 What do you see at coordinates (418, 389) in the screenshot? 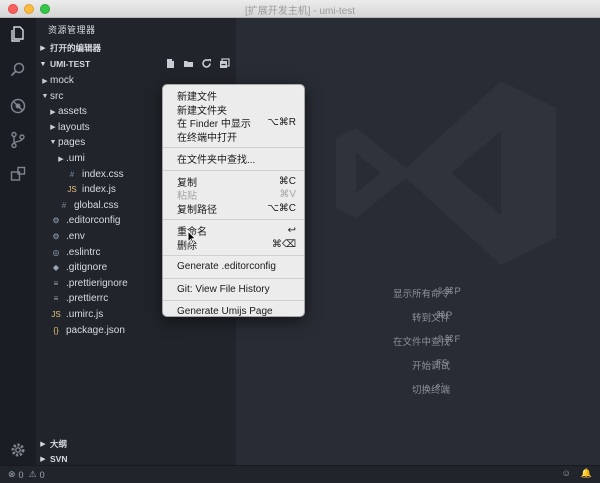
I see `shortcut-row: 切换终端 ^`` at bounding box center [418, 389].